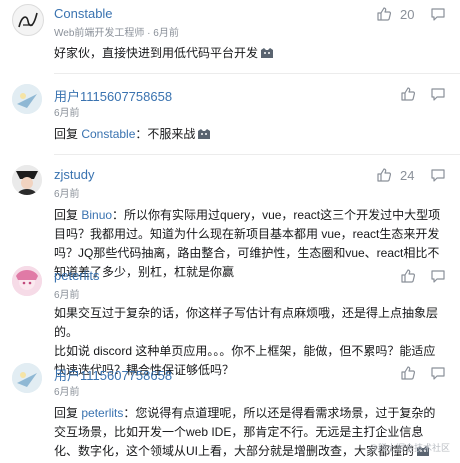 The height and width of the screenshot is (463, 460). I want to click on mention-link: peterlits, so click(102, 413).